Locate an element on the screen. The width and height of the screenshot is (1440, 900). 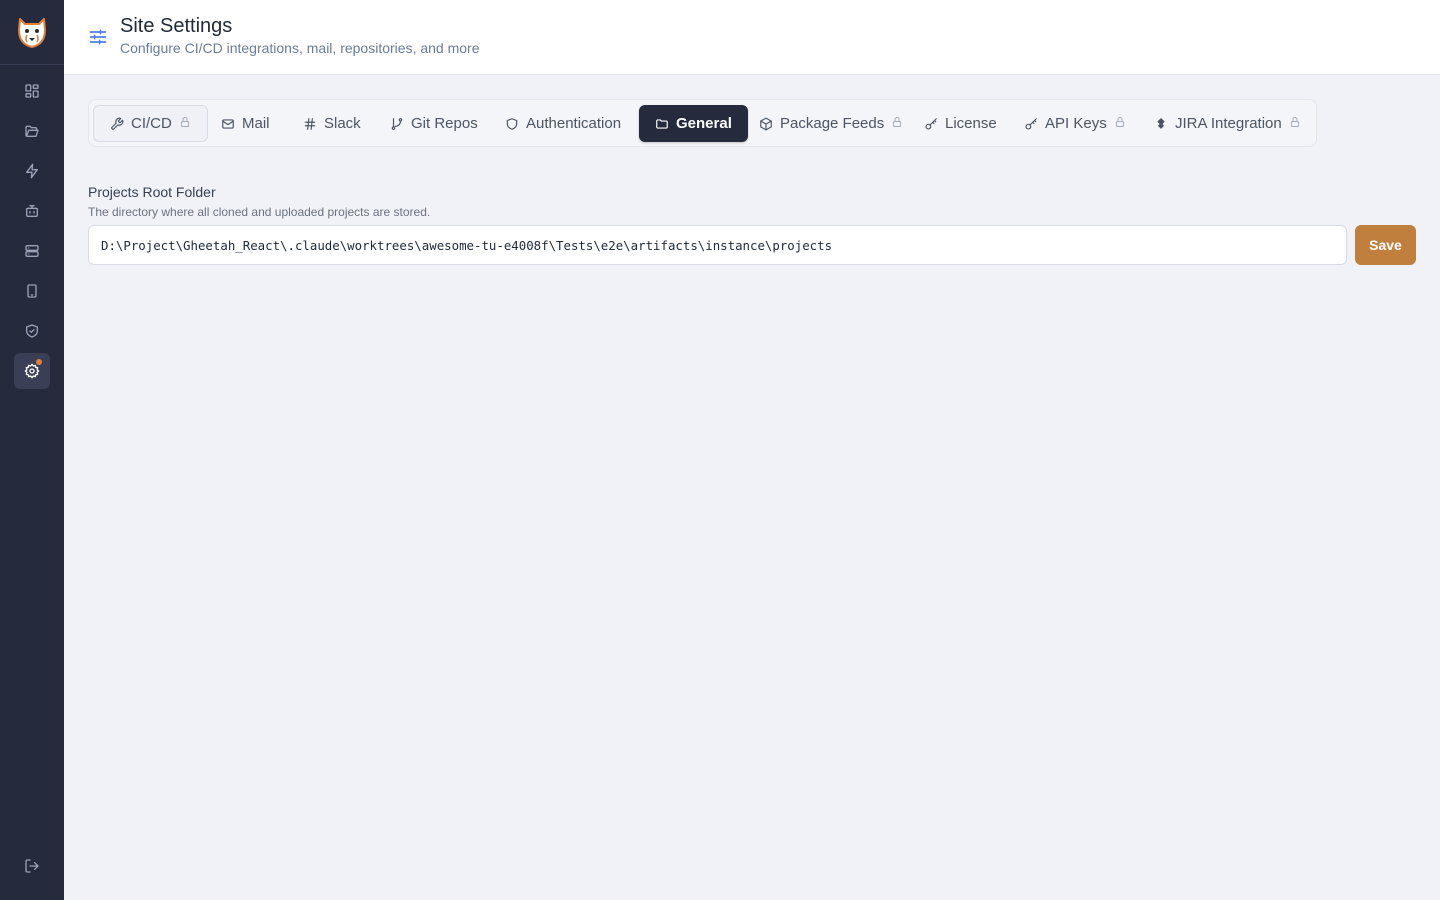
tab-jira-integration: JIRA Integration is located at coordinates (1227, 123).